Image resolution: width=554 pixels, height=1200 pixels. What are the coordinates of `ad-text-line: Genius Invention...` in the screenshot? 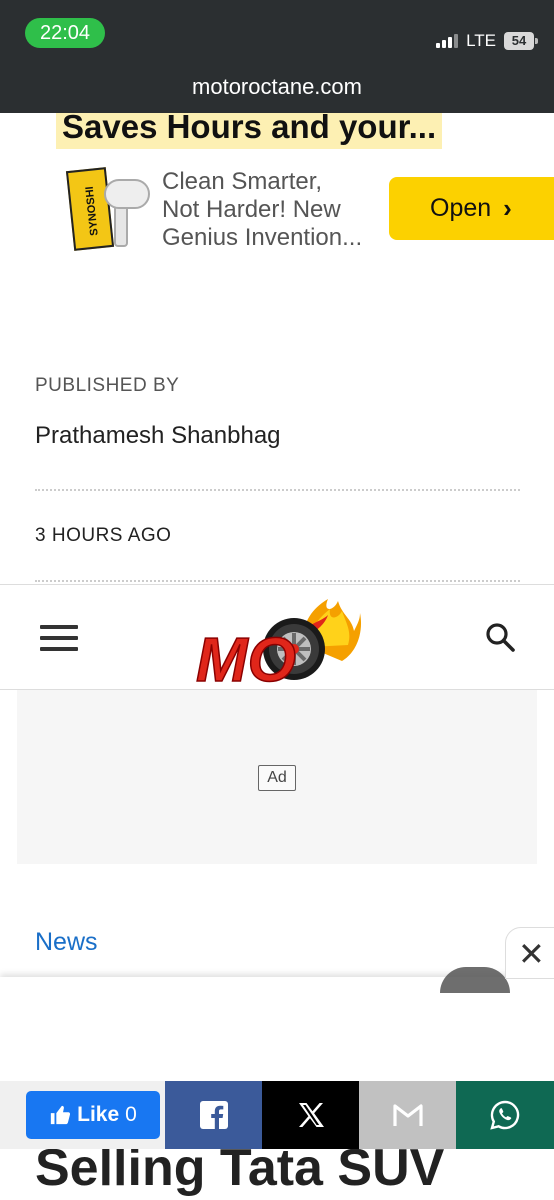 It's located at (262, 237).